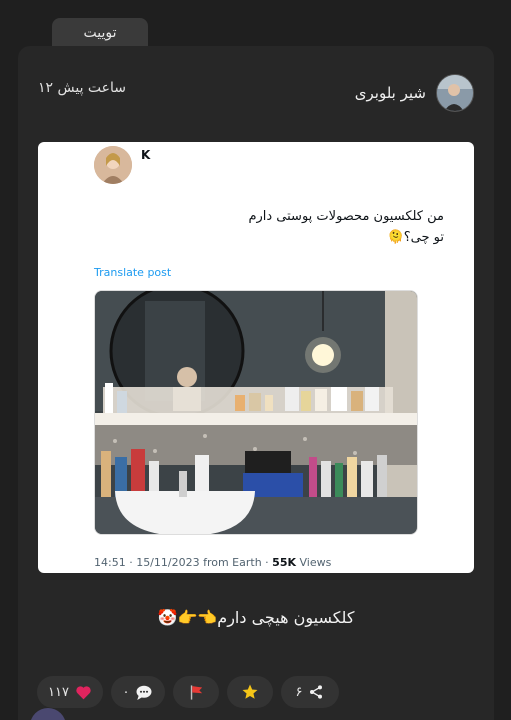  I want to click on avatar, so click(455, 93).